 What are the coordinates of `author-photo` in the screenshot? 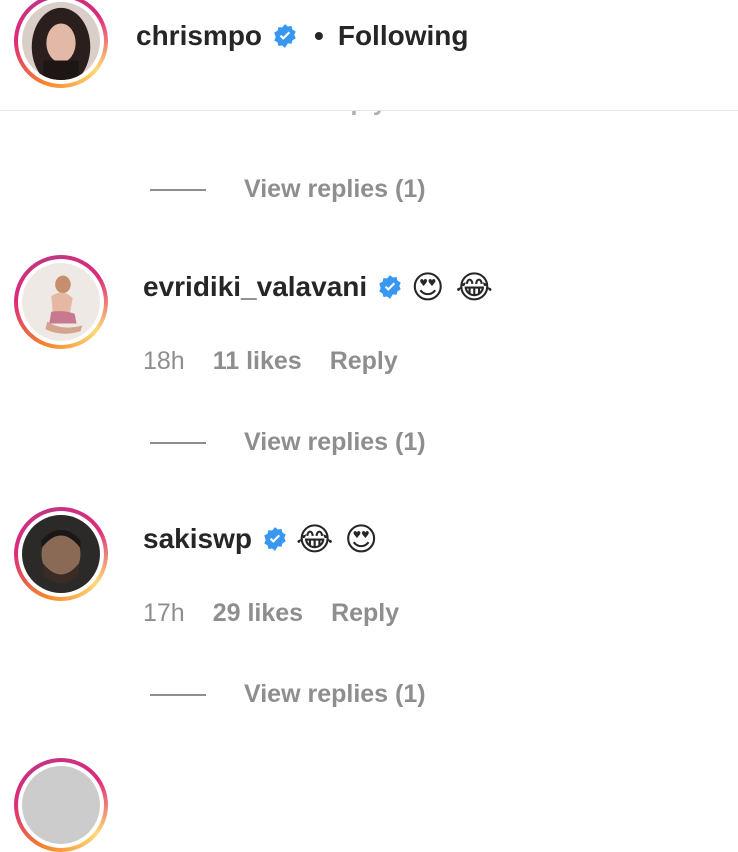 It's located at (61, 41).